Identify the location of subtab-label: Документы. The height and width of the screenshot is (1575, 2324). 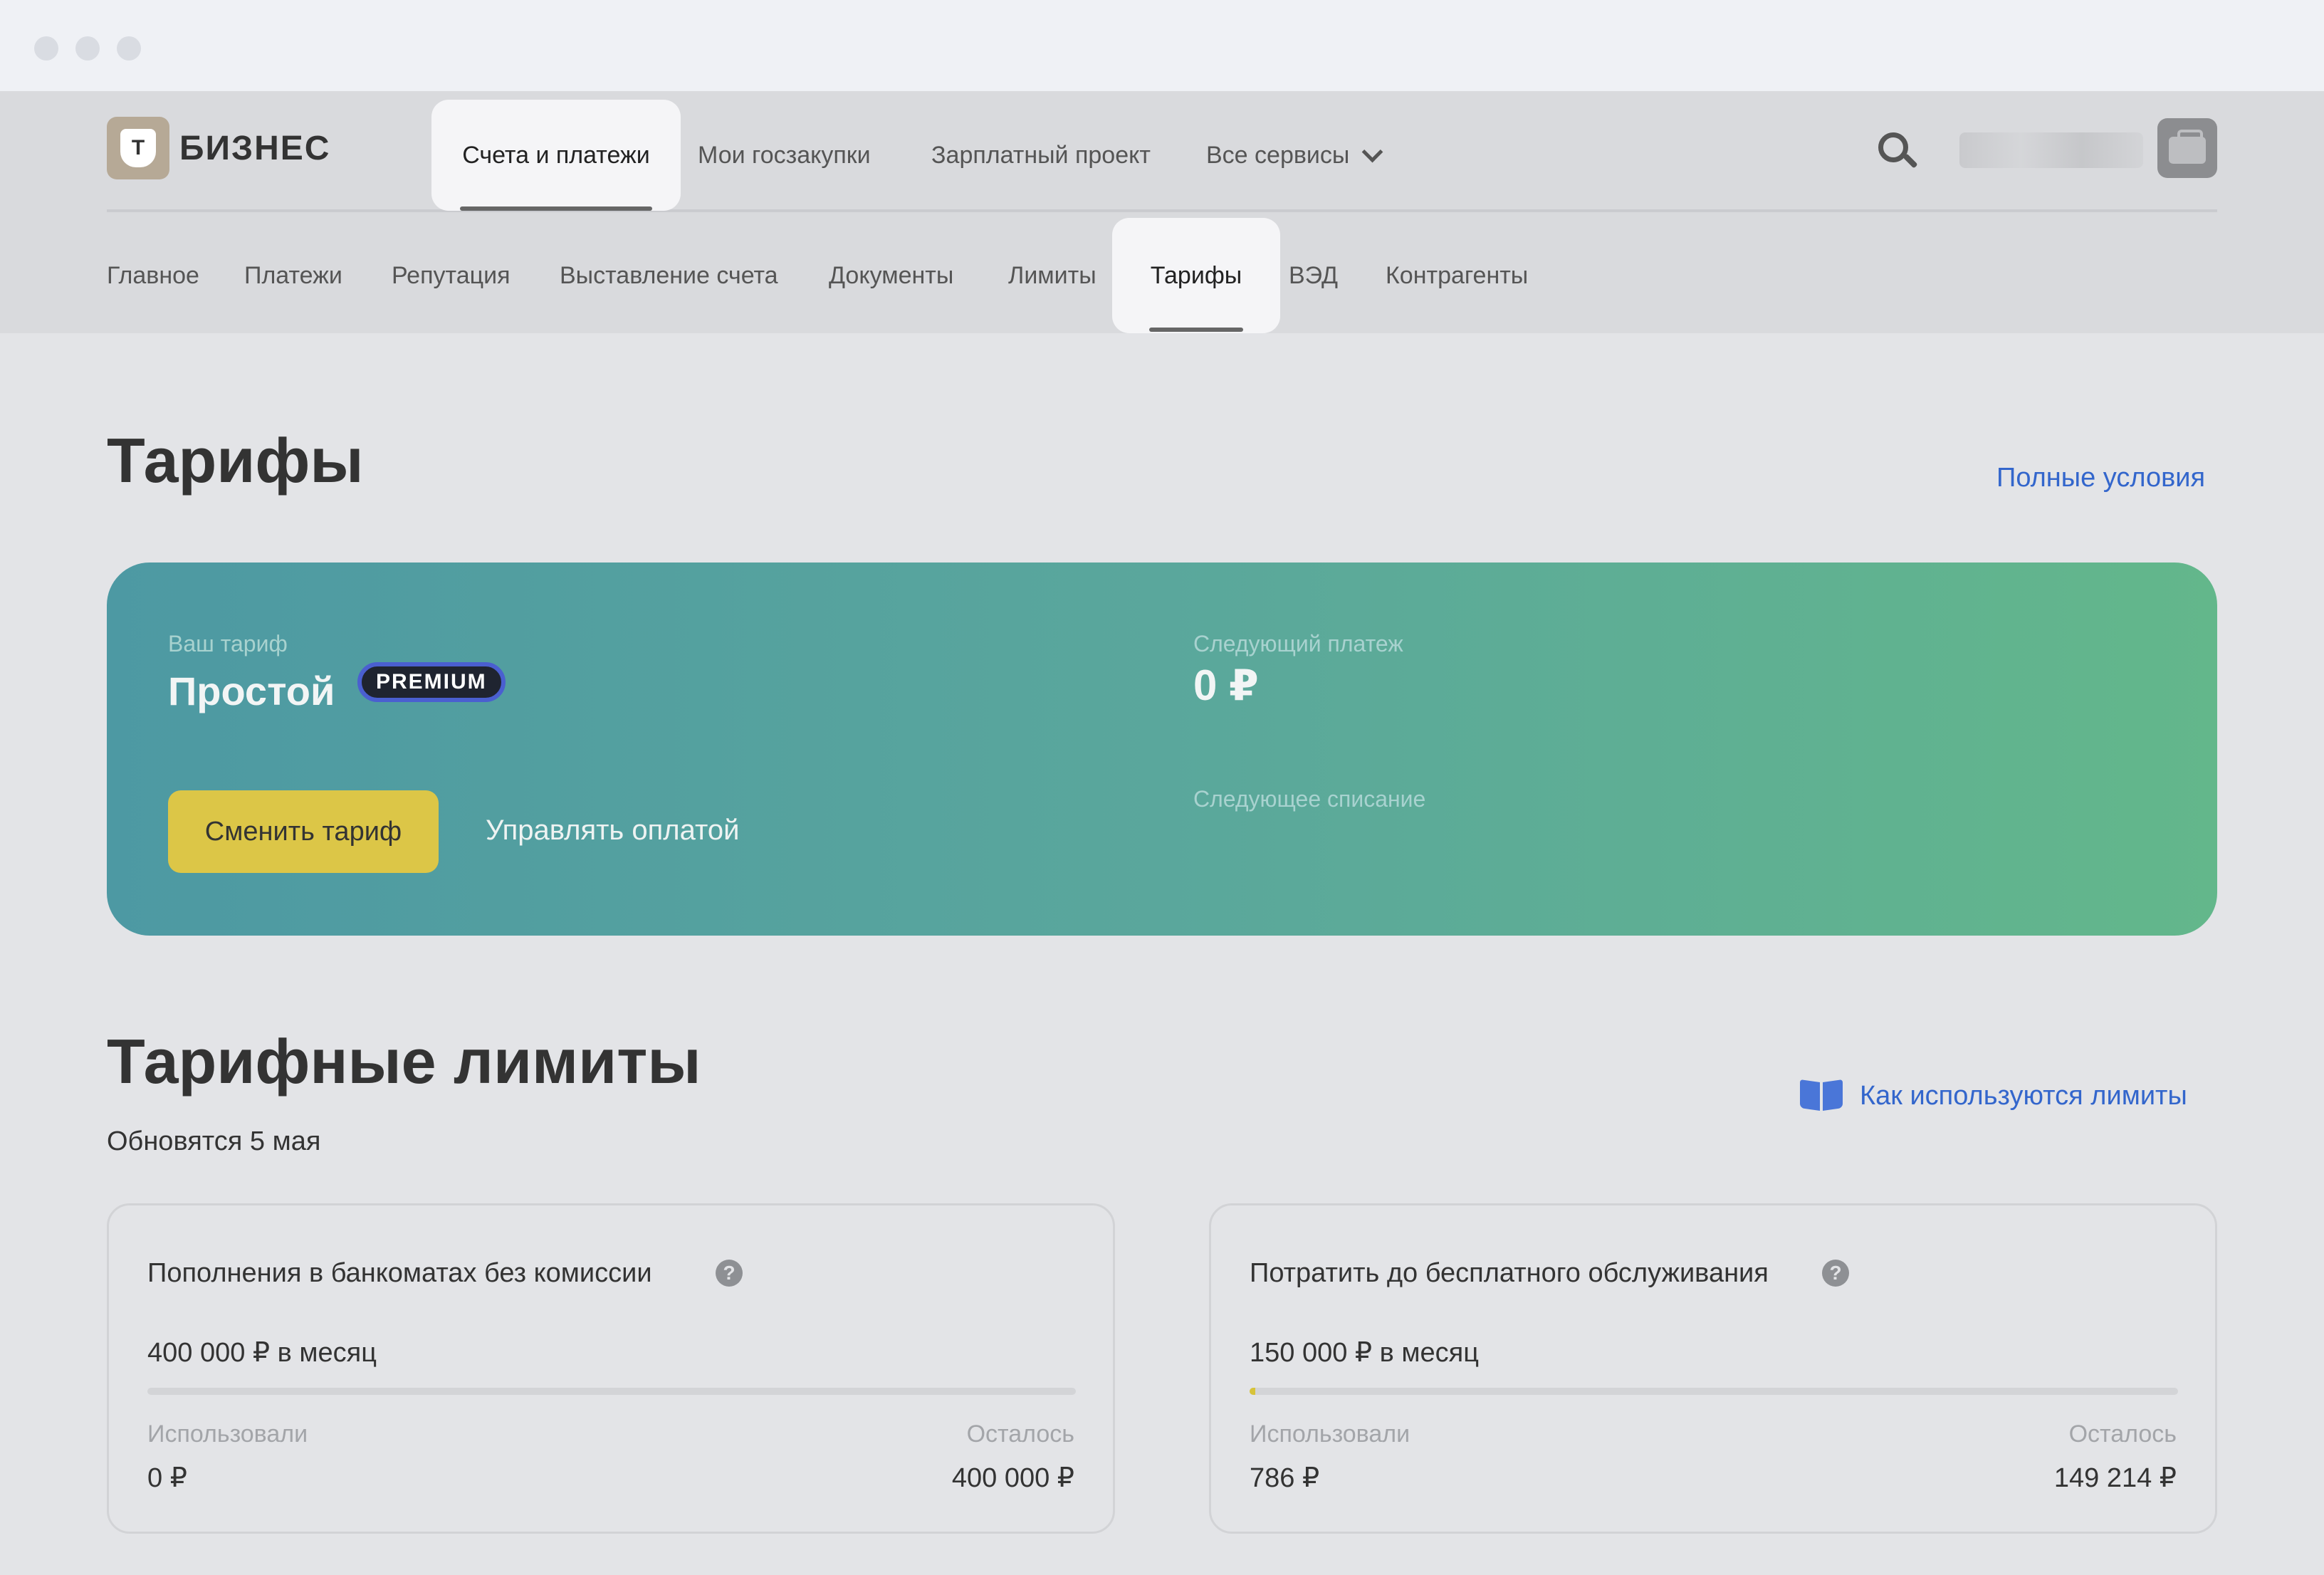
(891, 275).